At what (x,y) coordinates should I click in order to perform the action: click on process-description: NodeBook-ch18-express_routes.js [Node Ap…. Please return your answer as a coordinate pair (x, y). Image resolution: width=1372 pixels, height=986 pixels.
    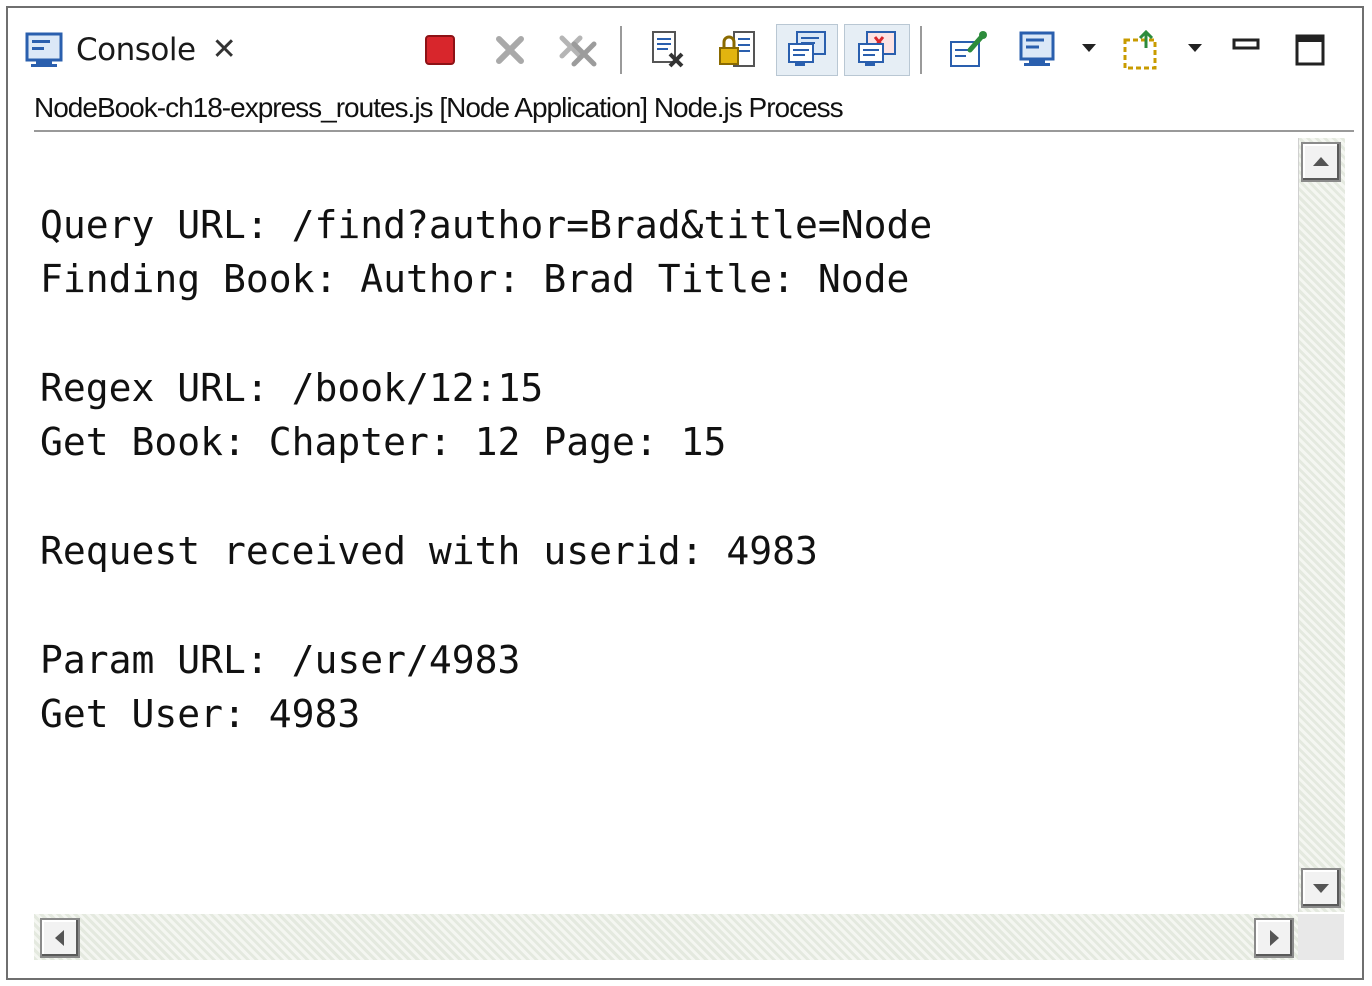
    Looking at the image, I should click on (694, 112).